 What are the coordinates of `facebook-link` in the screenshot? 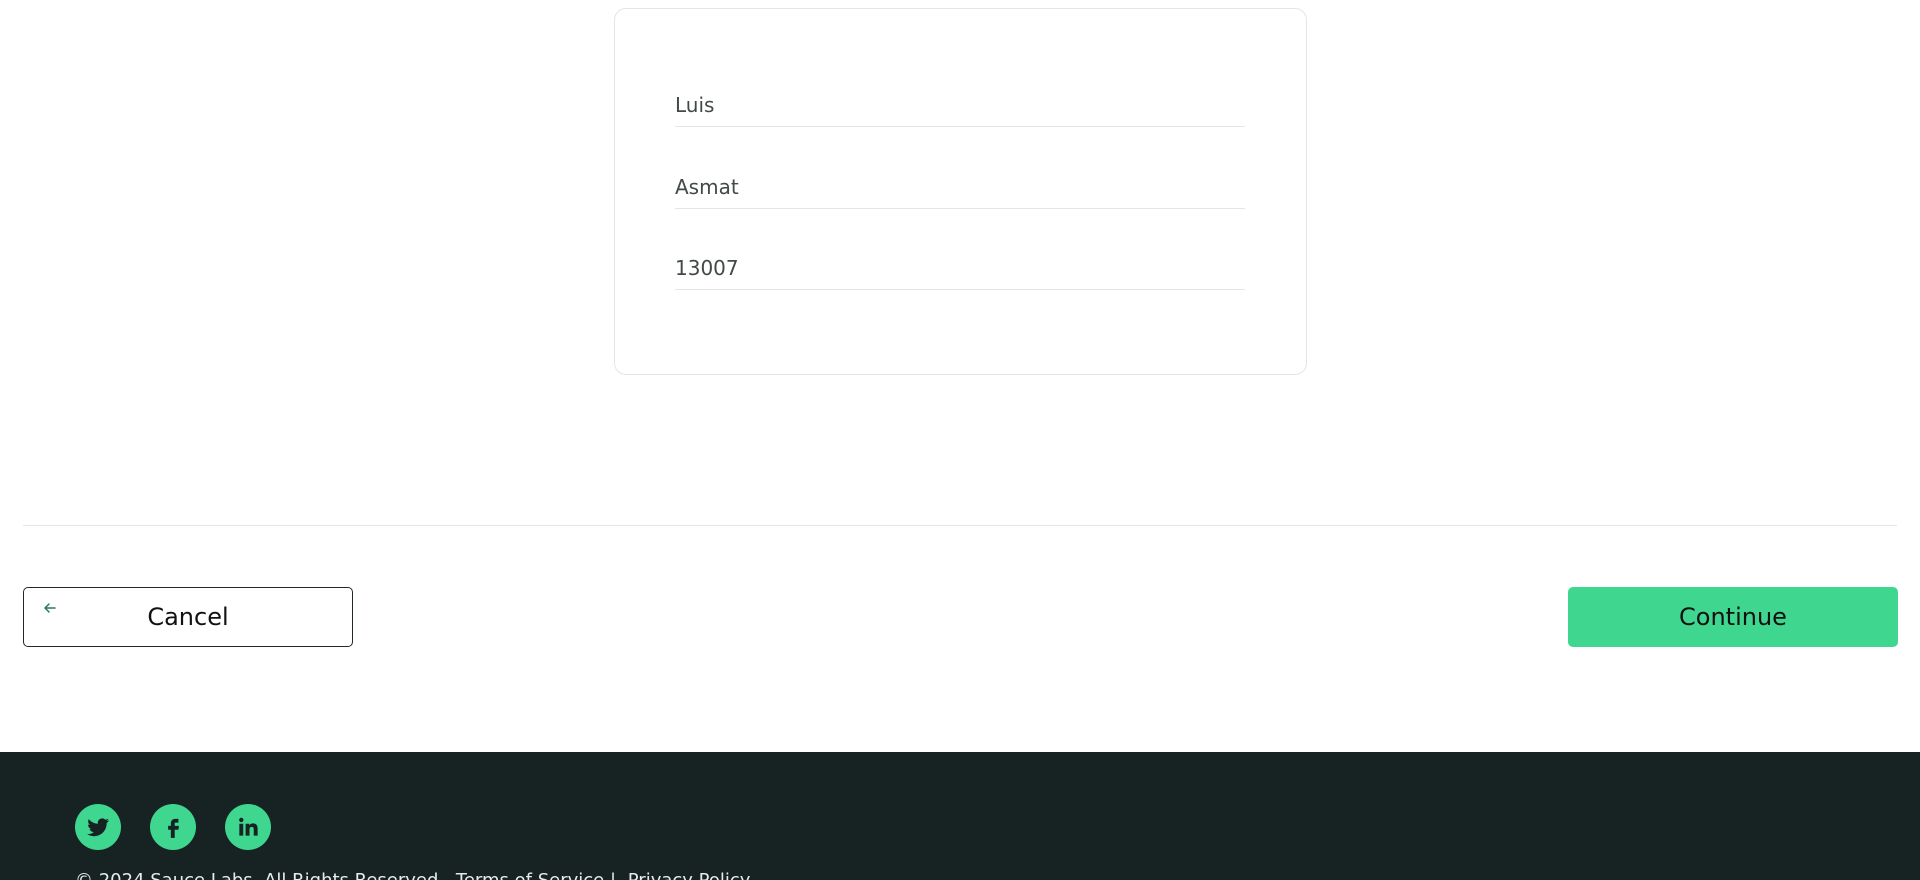 It's located at (173, 827).